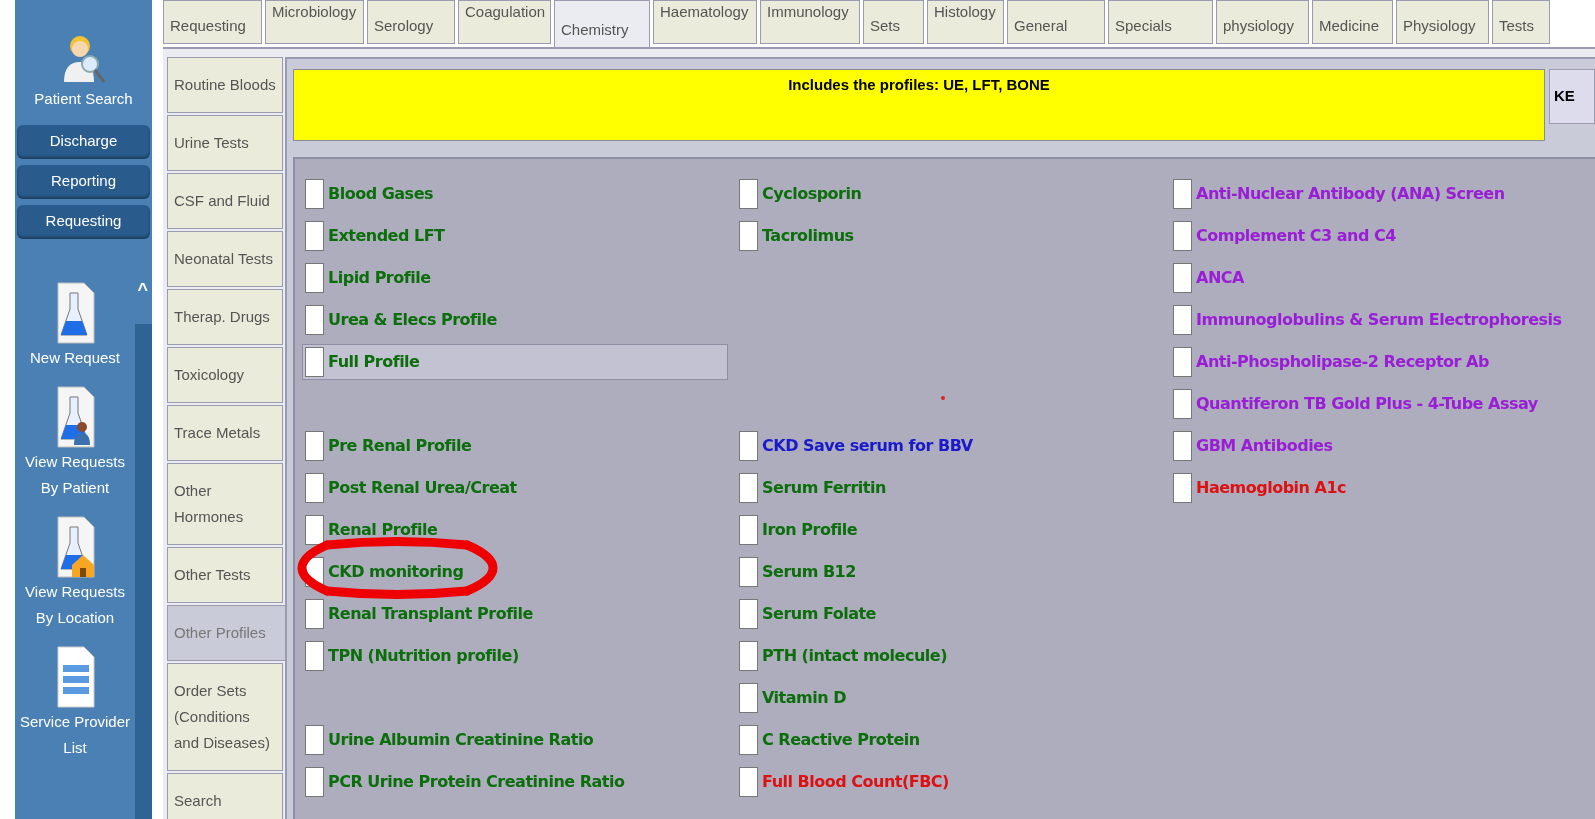 The width and height of the screenshot is (1595, 819). Describe the element at coordinates (386, 236) in the screenshot. I see `test-label: Extended LFT` at that location.